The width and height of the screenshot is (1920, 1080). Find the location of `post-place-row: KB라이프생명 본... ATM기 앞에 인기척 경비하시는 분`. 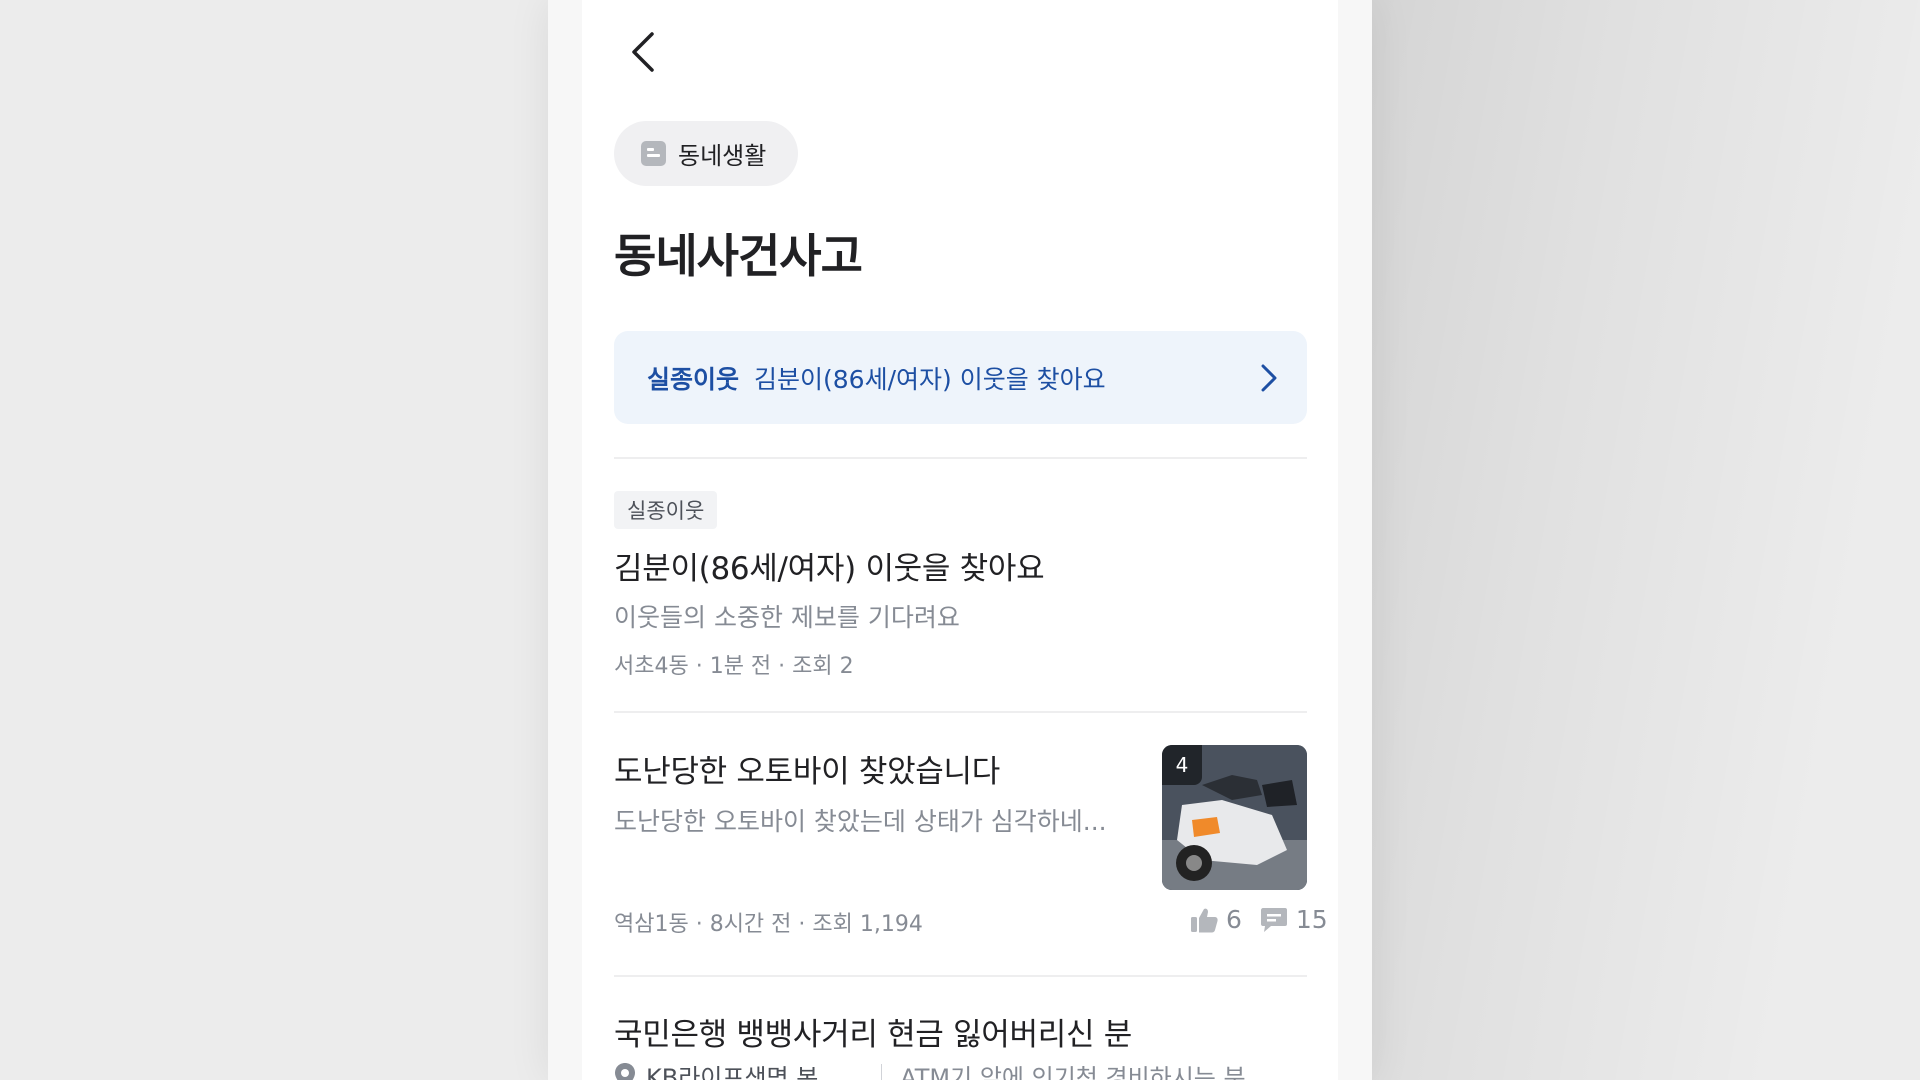

post-place-row: KB라이프생명 본... ATM기 앞에 인기척 경비하시는 분 is located at coordinates (930, 1069).